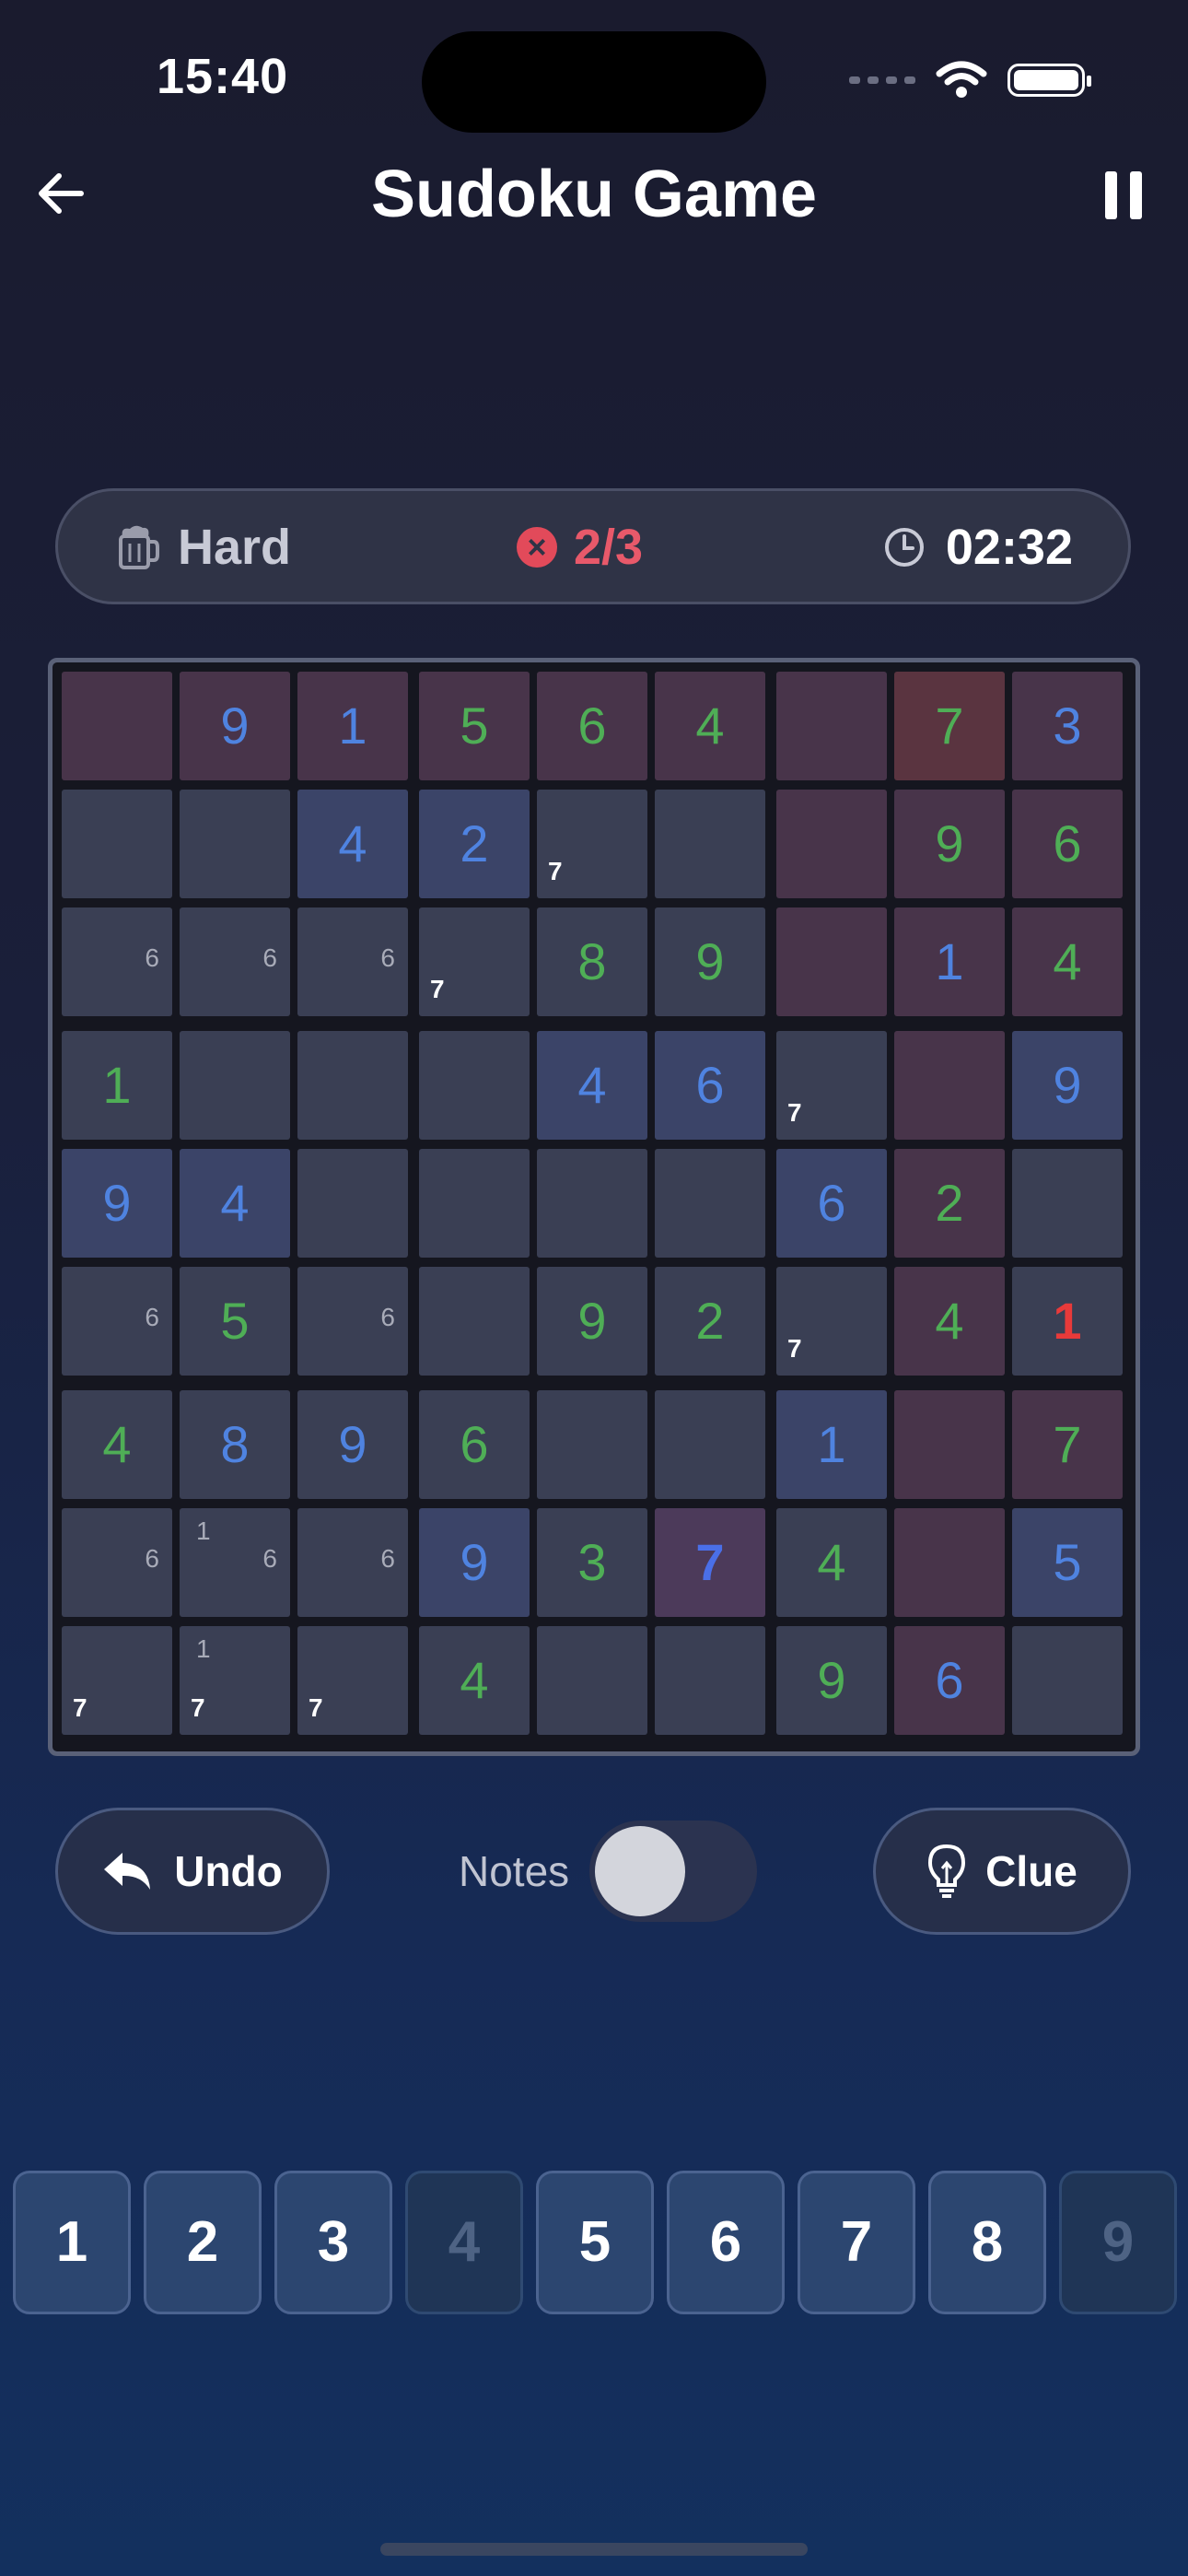 This screenshot has height=2576, width=1188. I want to click on sudoku-cell-r1c3: 1, so click(352, 726).